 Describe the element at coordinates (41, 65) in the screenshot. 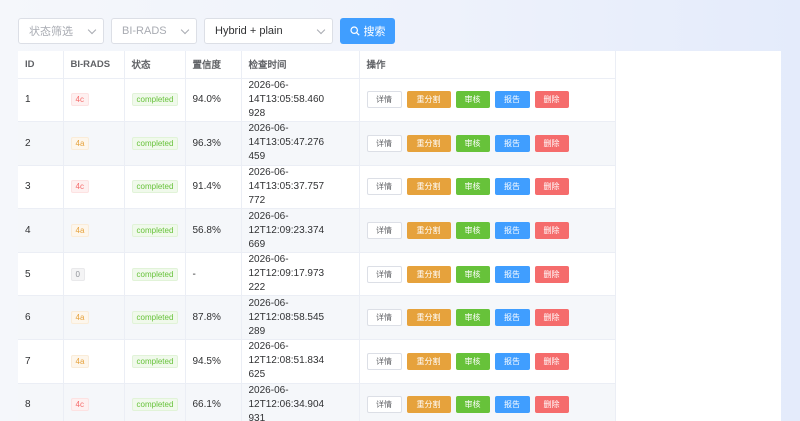

I see `column-header-id: ID` at that location.